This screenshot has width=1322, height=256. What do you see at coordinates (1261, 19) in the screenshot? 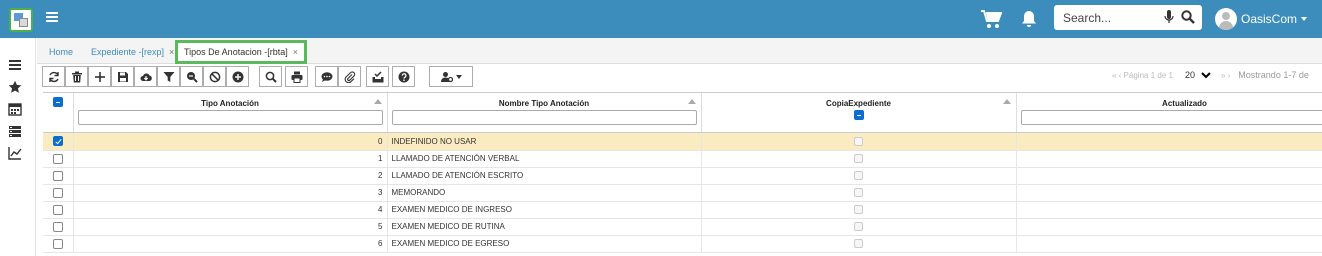
I see `user-menu: OasisCom` at bounding box center [1261, 19].